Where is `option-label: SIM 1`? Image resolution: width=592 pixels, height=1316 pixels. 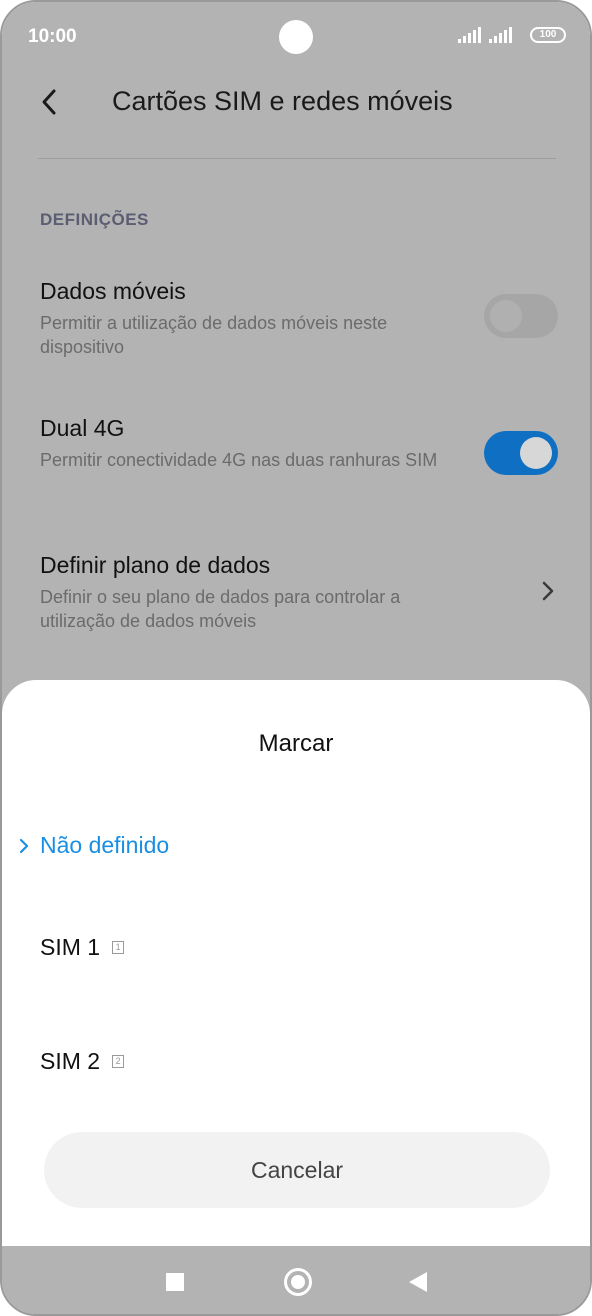 option-label: SIM 1 is located at coordinates (70, 947).